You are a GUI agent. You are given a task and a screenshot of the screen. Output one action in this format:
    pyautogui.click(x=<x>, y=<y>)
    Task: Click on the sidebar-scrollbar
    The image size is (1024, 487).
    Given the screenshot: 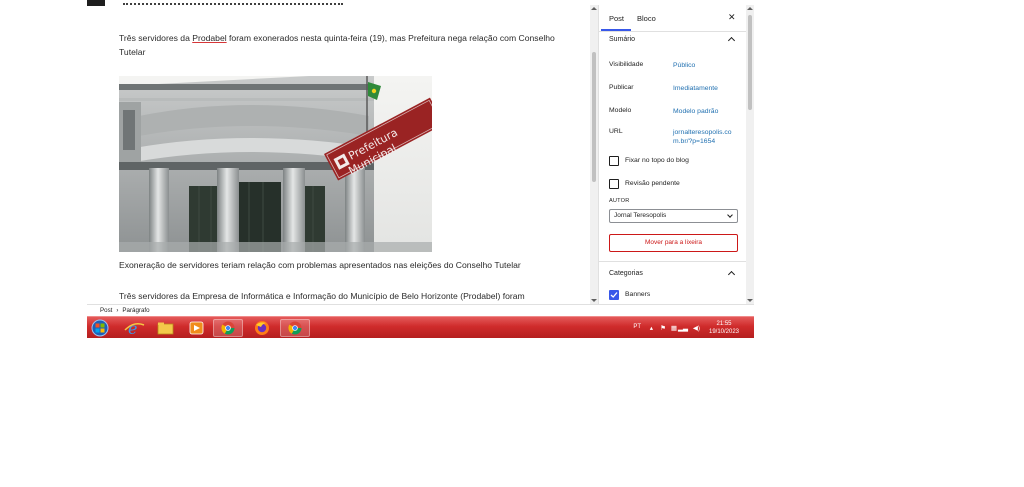 What is the action you would take?
    pyautogui.click(x=750, y=154)
    